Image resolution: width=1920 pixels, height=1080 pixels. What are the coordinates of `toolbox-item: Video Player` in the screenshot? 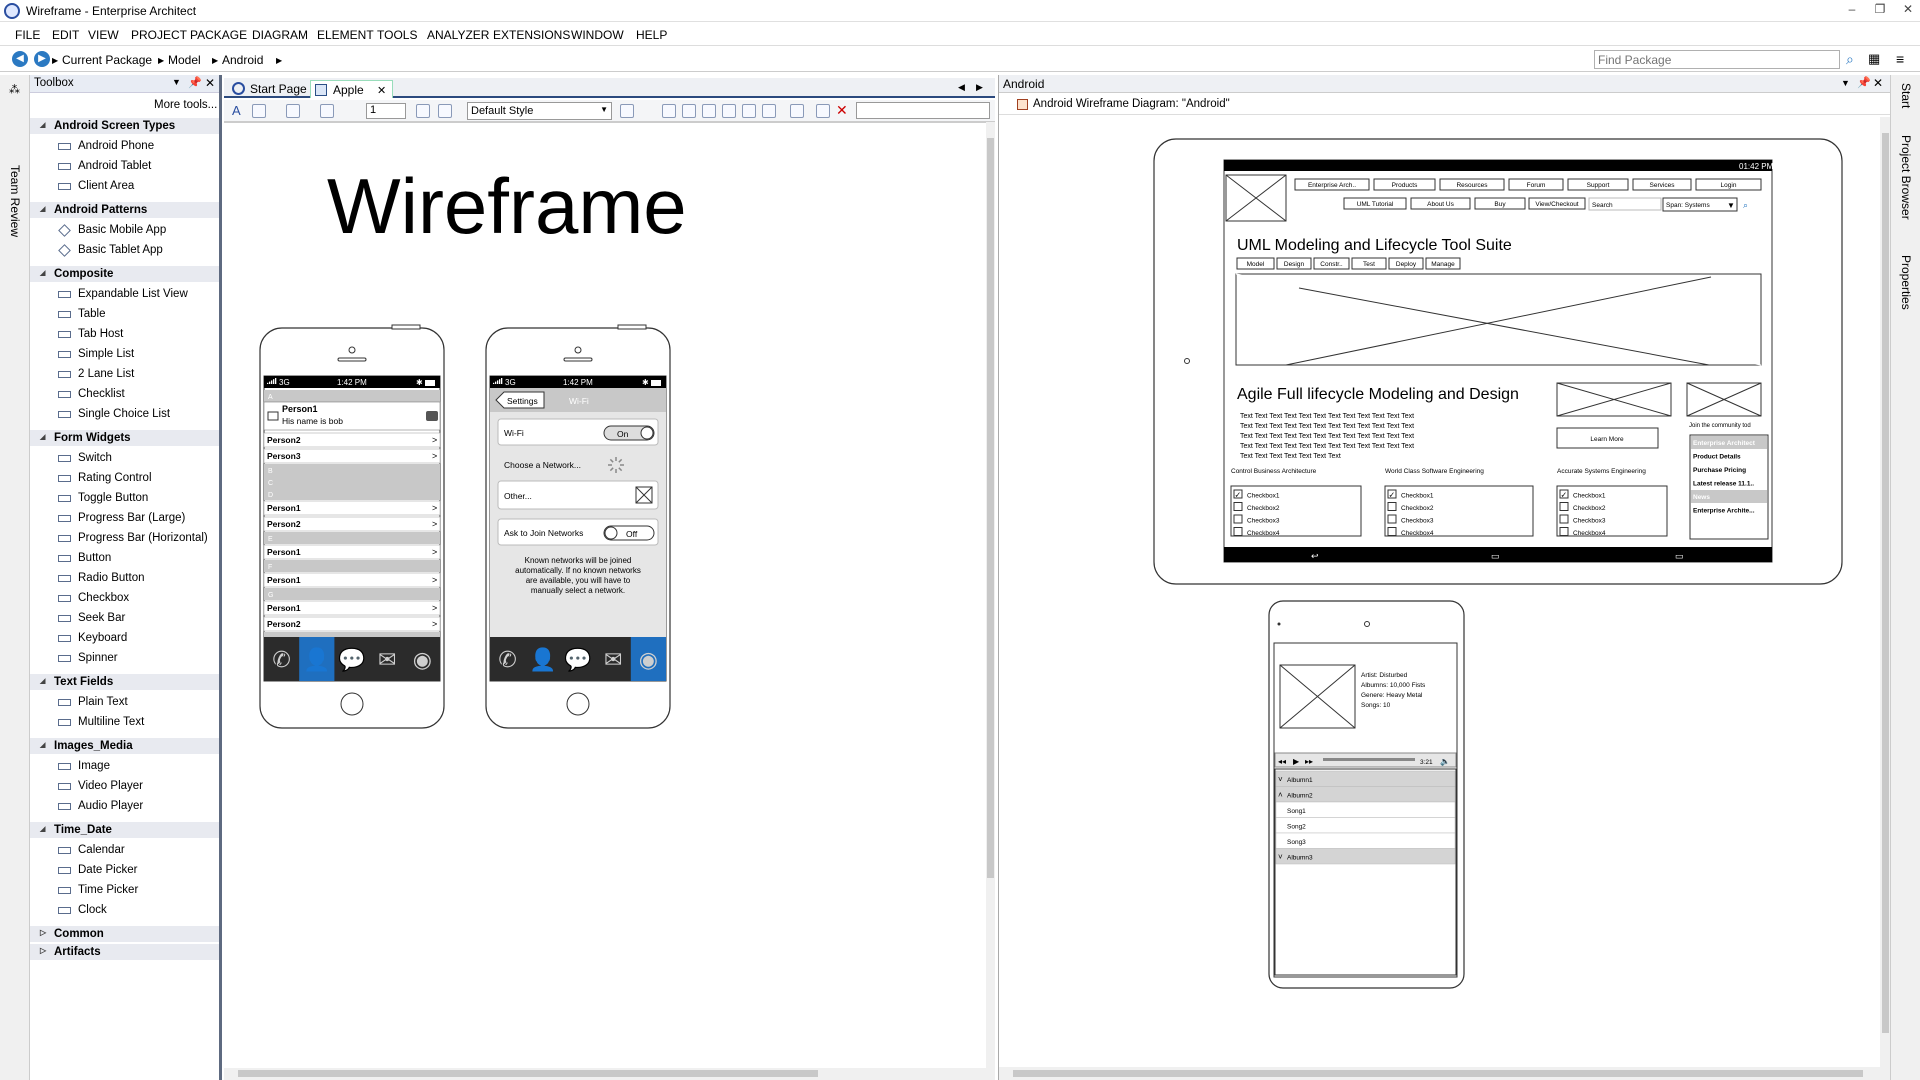 It's located at (124, 786).